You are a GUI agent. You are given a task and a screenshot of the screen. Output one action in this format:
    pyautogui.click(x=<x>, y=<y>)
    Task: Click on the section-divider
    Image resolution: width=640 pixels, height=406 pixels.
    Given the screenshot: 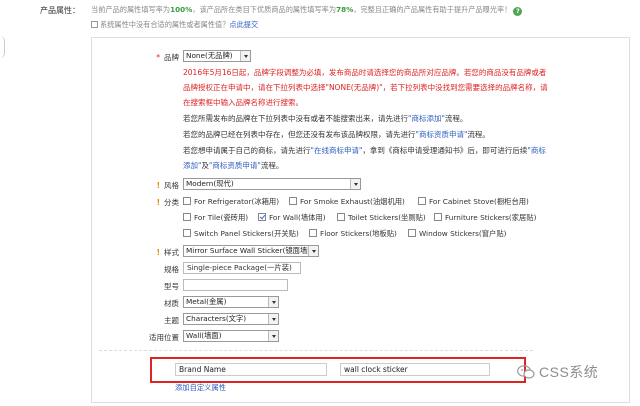 What is the action you would take?
    pyautogui.click(x=316, y=350)
    